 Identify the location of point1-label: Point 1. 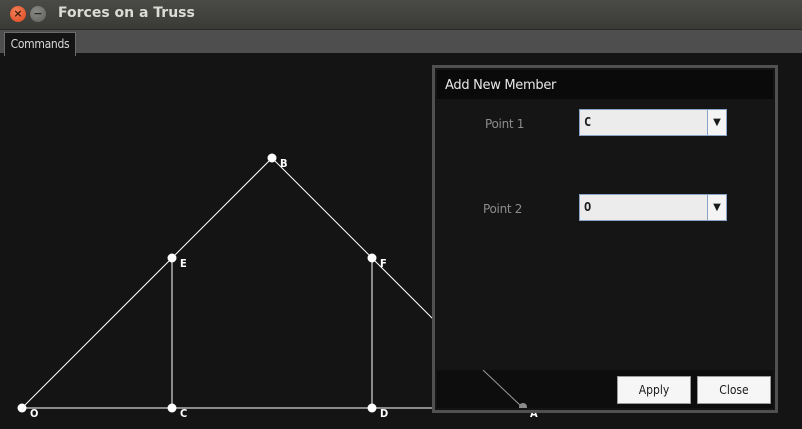
(505, 124).